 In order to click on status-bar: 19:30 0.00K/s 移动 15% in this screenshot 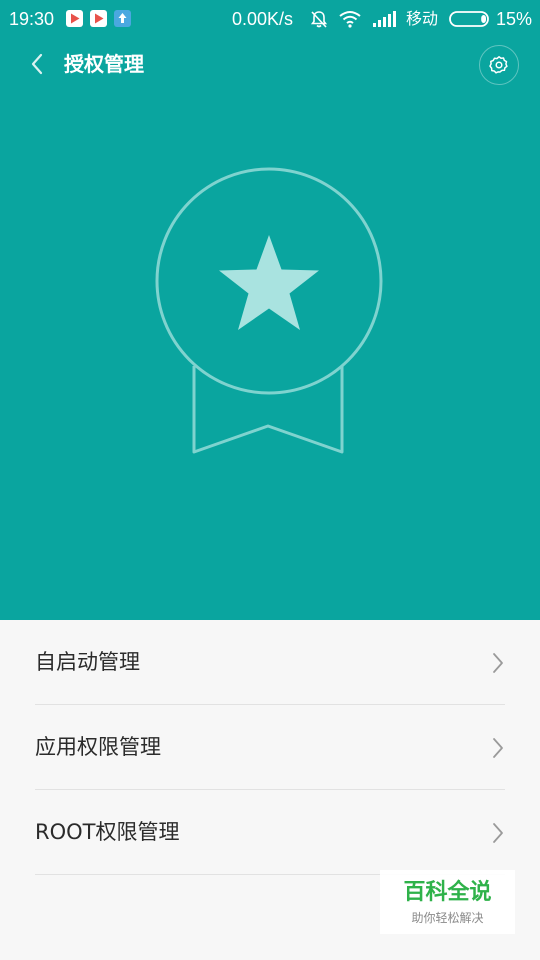, I will do `click(270, 19)`.